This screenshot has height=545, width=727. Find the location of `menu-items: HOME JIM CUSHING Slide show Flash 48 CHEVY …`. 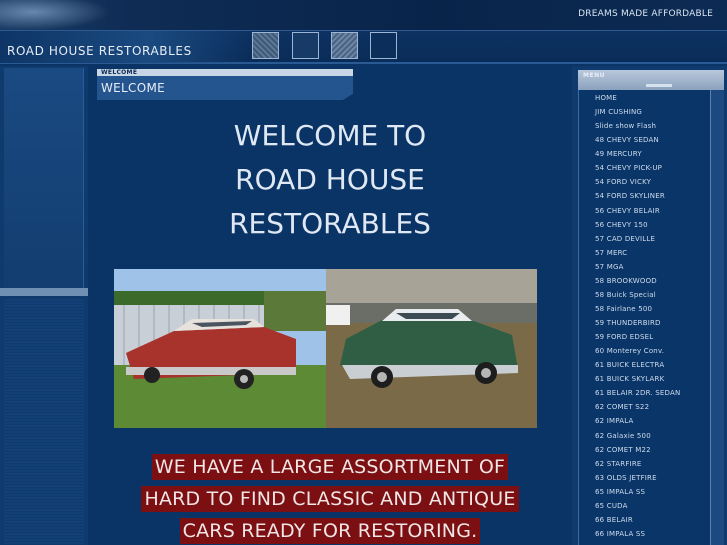

menu-items: HOME JIM CUSHING Slide show Flash 48 CHEVY … is located at coordinates (637, 316).